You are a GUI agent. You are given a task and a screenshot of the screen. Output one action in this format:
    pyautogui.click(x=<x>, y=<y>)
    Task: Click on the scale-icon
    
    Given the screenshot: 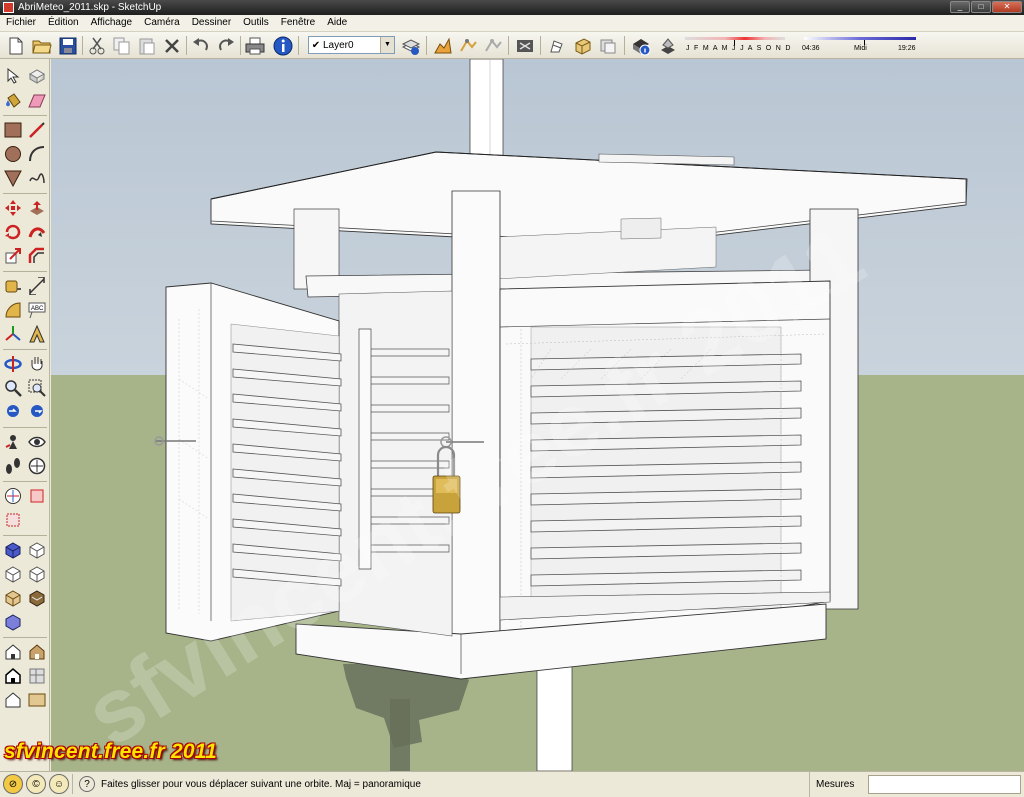 What is the action you would take?
    pyautogui.click(x=13, y=256)
    